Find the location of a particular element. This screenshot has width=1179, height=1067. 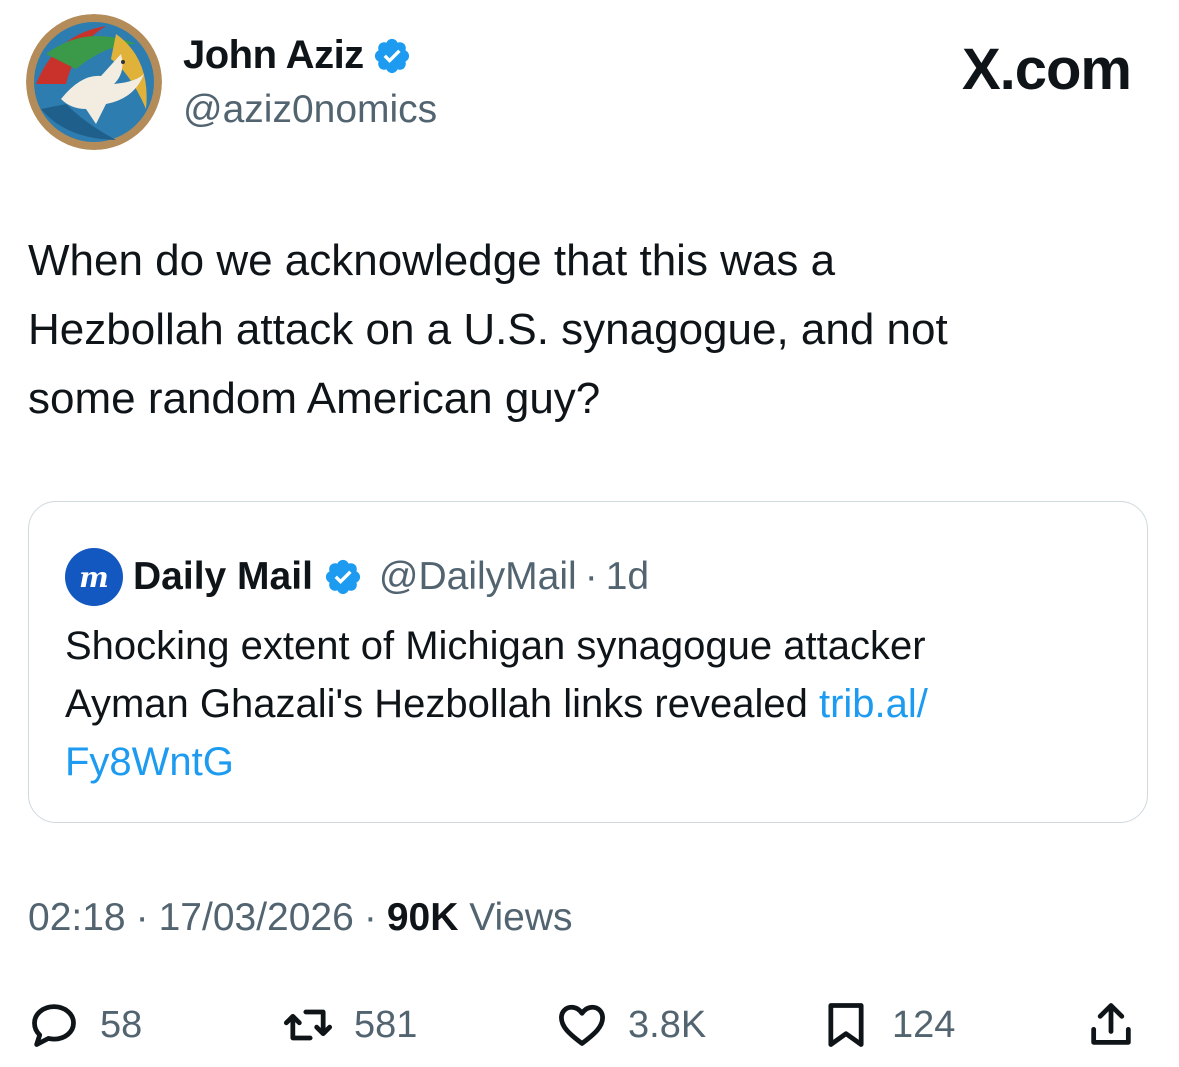

reply-icon is located at coordinates (54, 1025).